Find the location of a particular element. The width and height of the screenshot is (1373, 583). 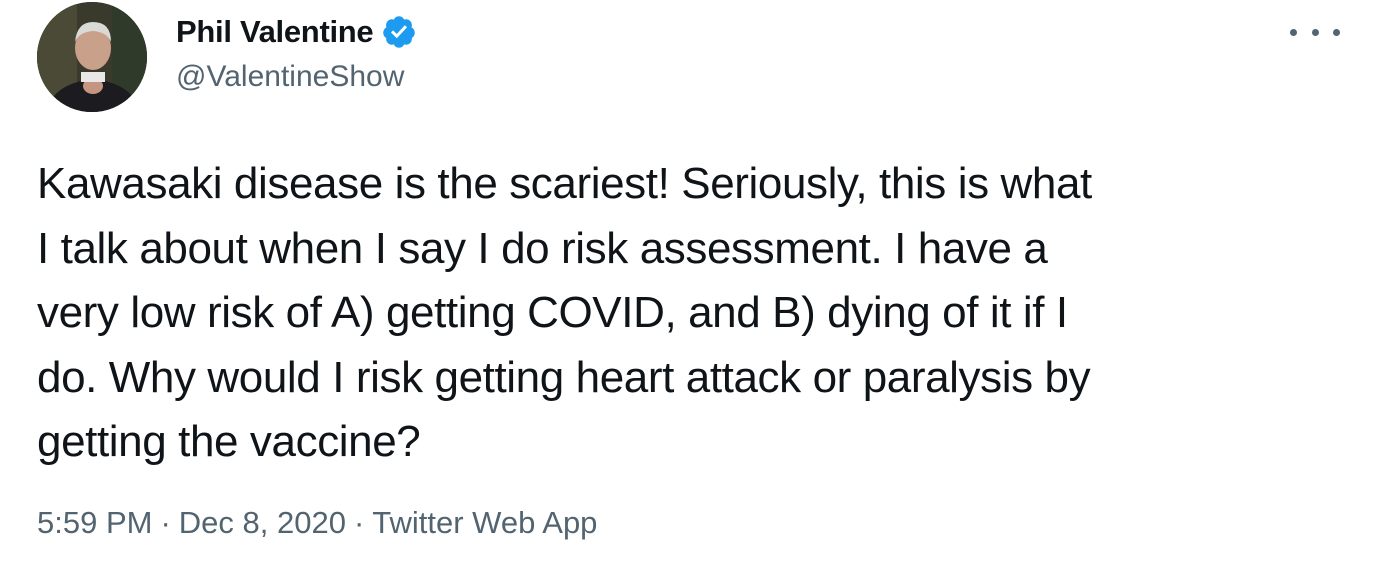

verified-badge-icon is located at coordinates (399, 32).